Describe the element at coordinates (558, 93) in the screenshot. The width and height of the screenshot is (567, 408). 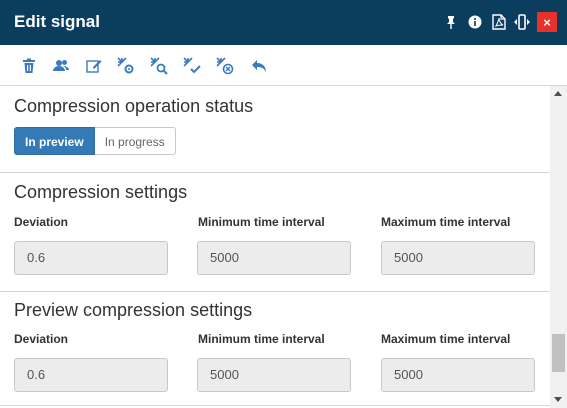
I see `scroll-up-icon` at that location.